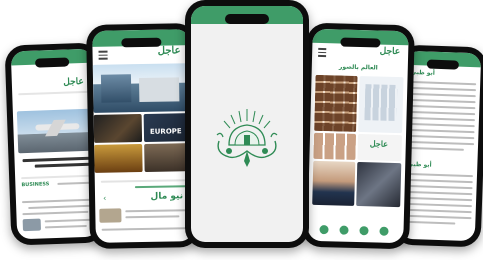 The height and width of the screenshot is (260, 483). Describe the element at coordinates (335, 146) in the screenshot. I see `portrait-strip` at that location.